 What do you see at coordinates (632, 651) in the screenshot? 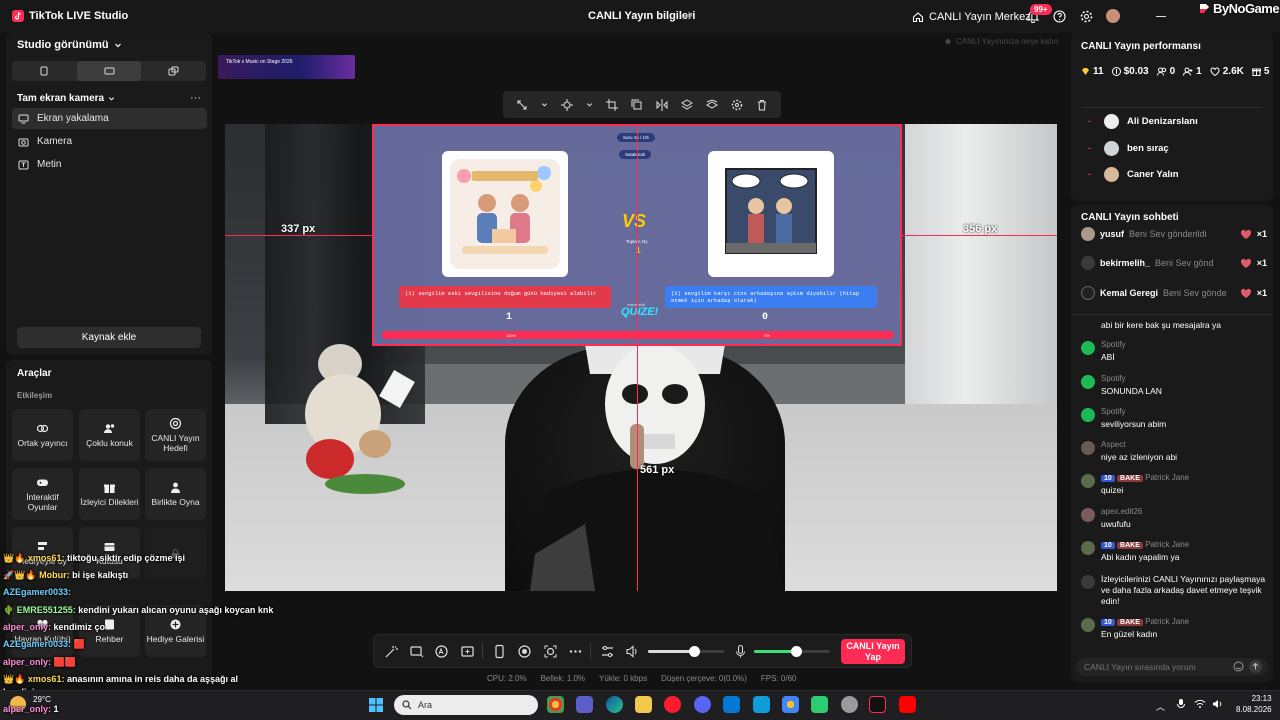
I see `speaker-icon` at bounding box center [632, 651].